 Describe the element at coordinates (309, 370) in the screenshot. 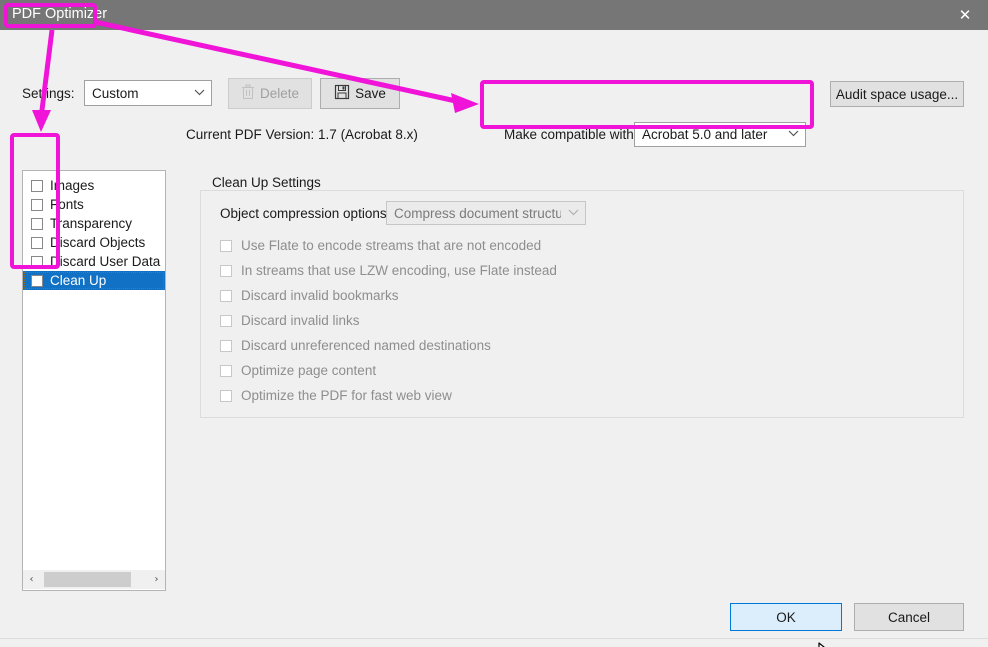

I see `cleanup-option-label: Optimize page content` at that location.